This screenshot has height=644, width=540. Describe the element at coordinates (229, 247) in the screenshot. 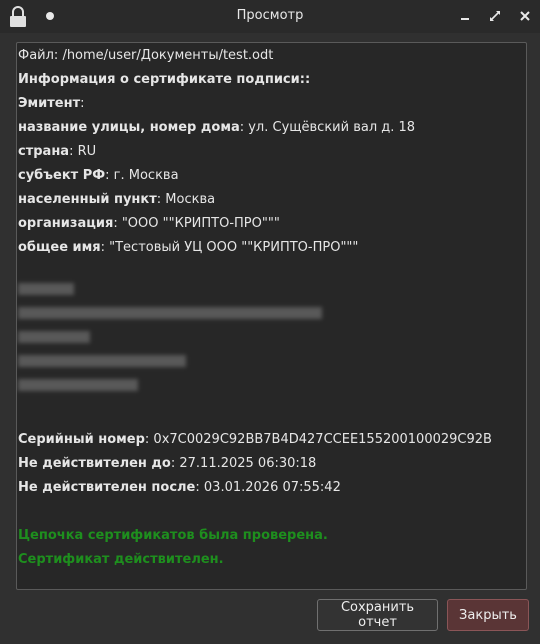

I see `common-name-value: : "Тестовый УЦ ООО ""КРИПТО-ПРО"""` at that location.